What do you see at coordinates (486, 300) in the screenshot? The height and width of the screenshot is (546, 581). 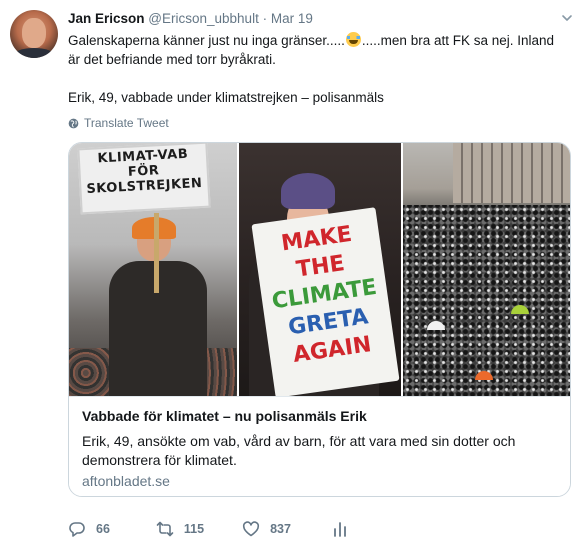 I see `large-crowd` at bounding box center [486, 300].